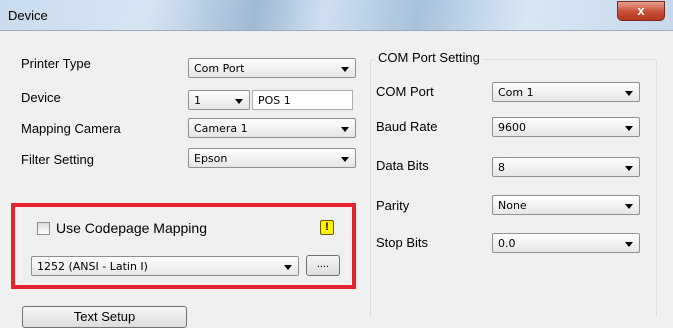  What do you see at coordinates (183, 246) in the screenshot?
I see `codepage-highlight-box` at bounding box center [183, 246].